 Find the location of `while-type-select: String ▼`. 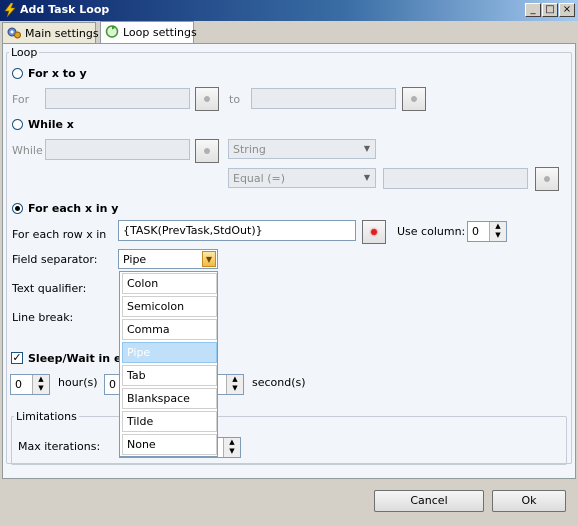

while-type-select: String ▼ is located at coordinates (302, 149).